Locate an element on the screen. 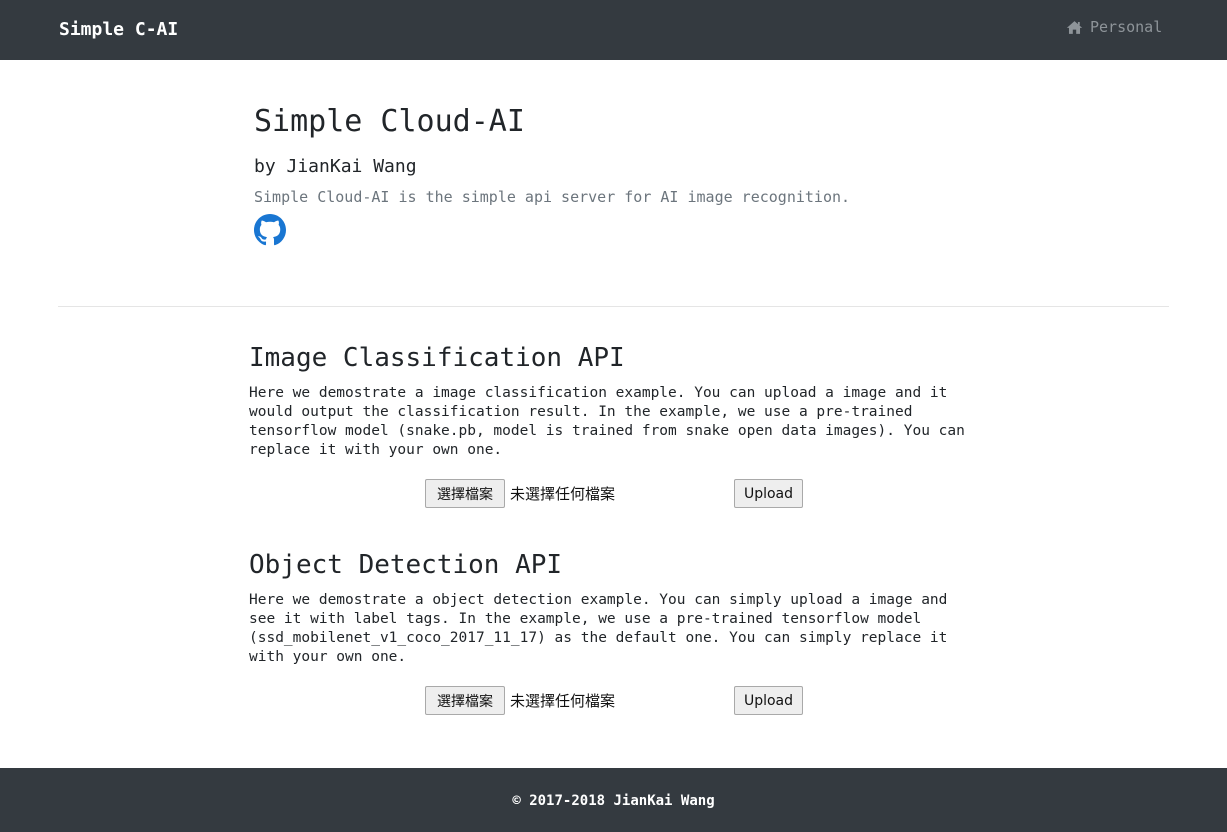 The image size is (1227, 832). github-icon is located at coordinates (270, 230).